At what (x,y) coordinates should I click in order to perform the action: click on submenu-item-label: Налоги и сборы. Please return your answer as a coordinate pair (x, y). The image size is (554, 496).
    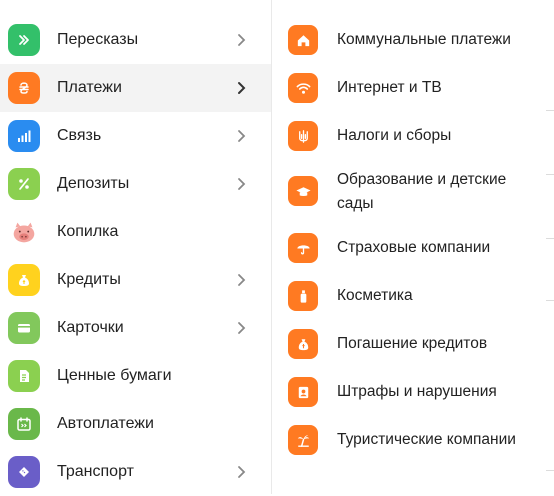
    Looking at the image, I should click on (394, 135).